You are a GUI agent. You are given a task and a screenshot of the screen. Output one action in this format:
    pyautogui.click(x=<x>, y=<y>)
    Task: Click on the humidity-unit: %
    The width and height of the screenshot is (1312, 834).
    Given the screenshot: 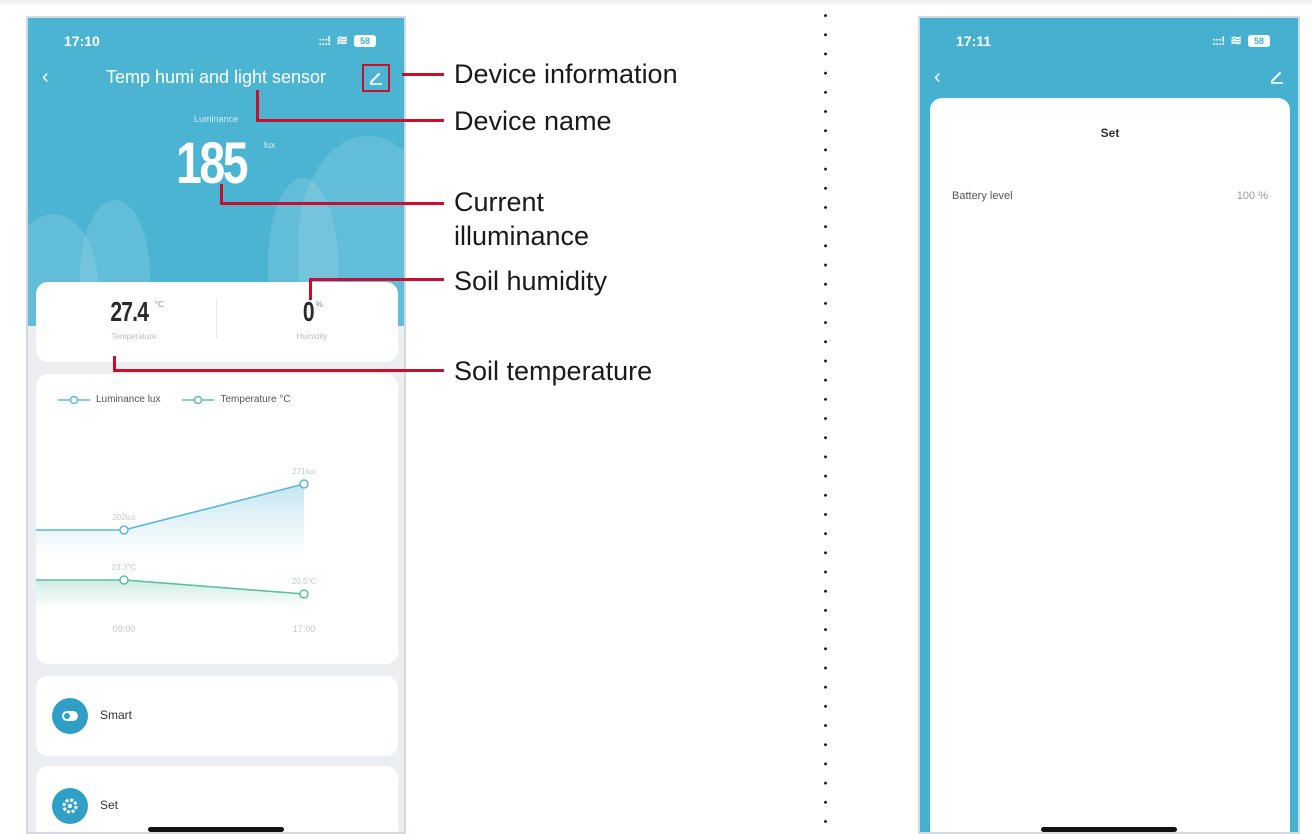 What is the action you would take?
    pyautogui.click(x=319, y=304)
    